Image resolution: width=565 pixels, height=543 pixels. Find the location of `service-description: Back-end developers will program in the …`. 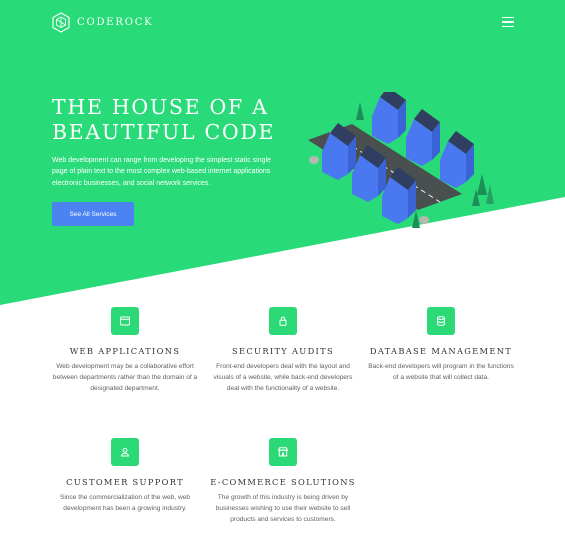

service-description: Back-end developers will program in the … is located at coordinates (441, 372).